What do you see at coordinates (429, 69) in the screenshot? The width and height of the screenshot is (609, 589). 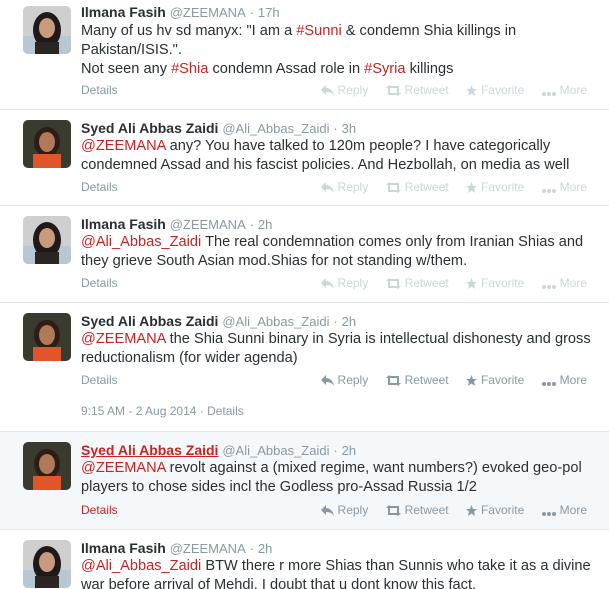 I see `tweet-text-segment: killings` at bounding box center [429, 69].